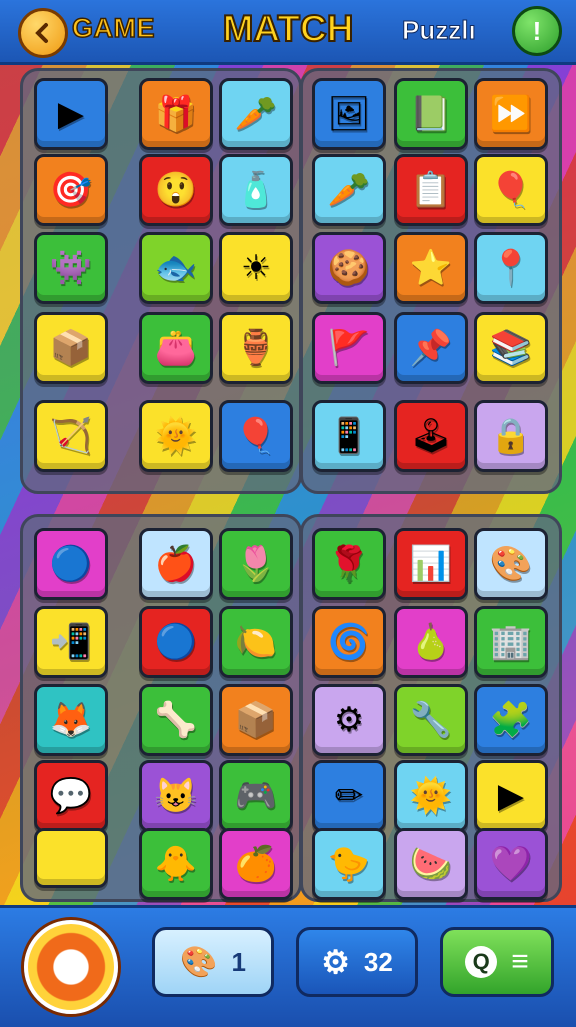  I want to click on cube-box-icon: 📦, so click(71, 348).